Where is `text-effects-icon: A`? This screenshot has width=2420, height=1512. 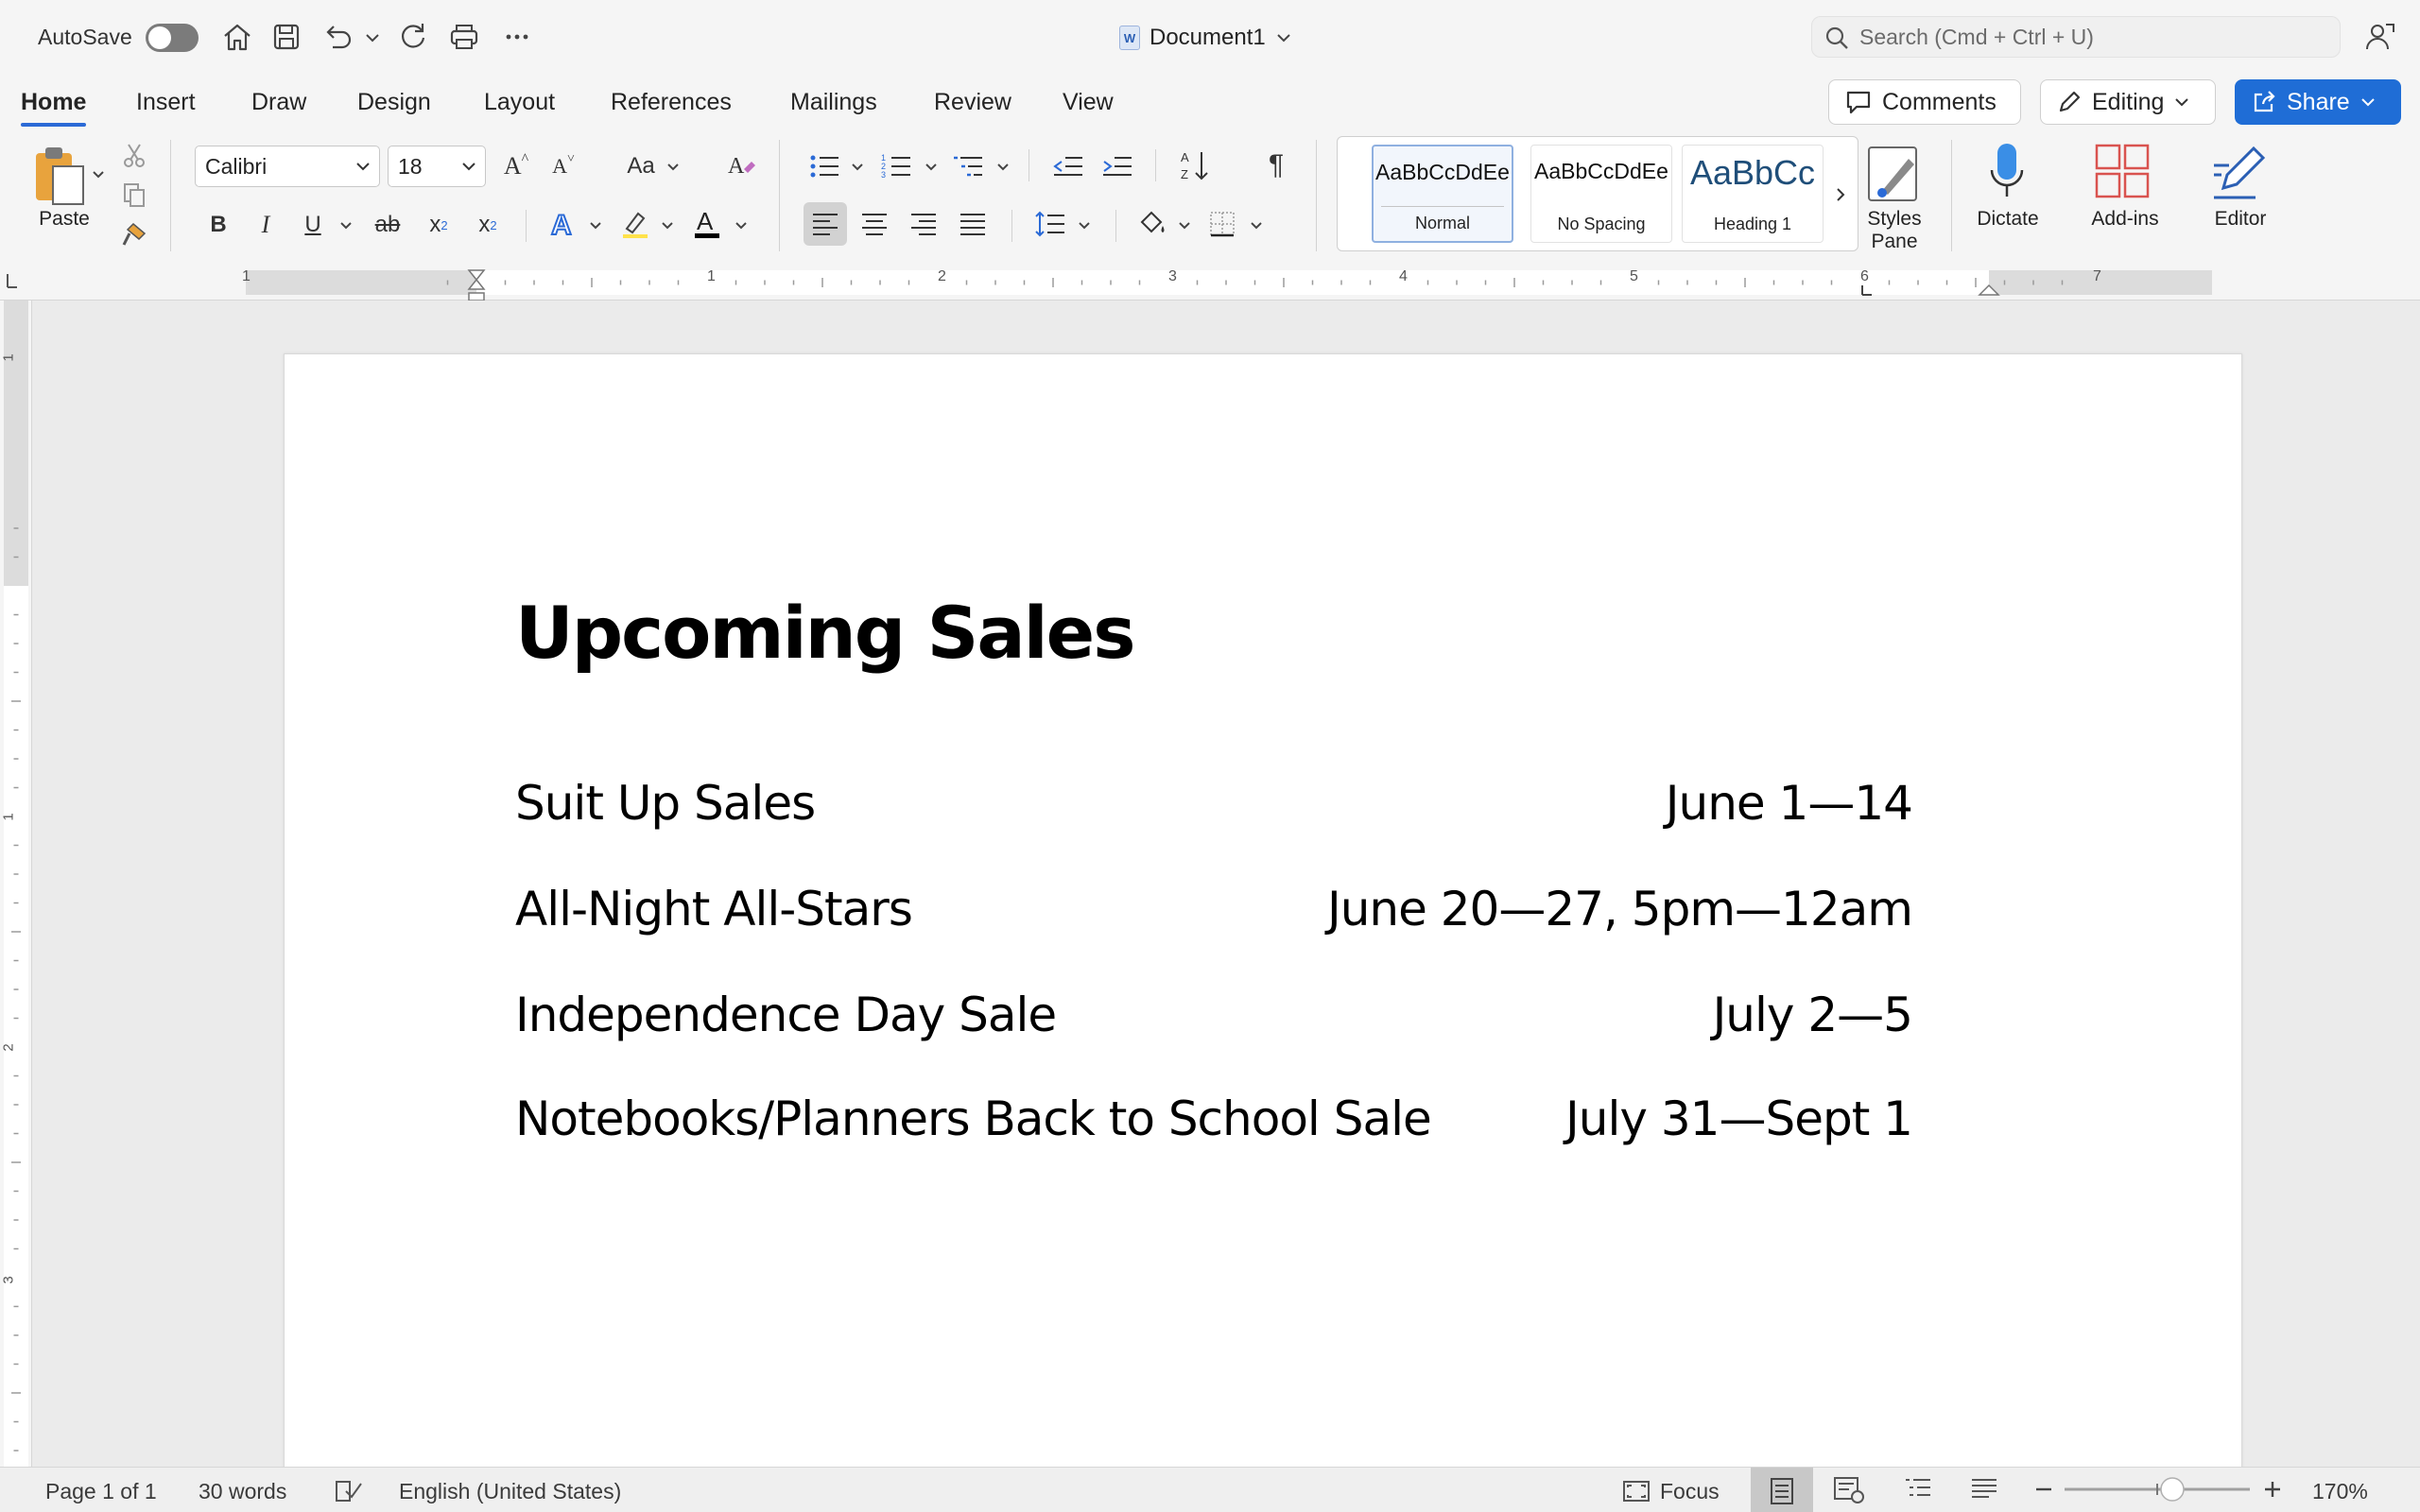
text-effects-icon: A is located at coordinates (563, 224).